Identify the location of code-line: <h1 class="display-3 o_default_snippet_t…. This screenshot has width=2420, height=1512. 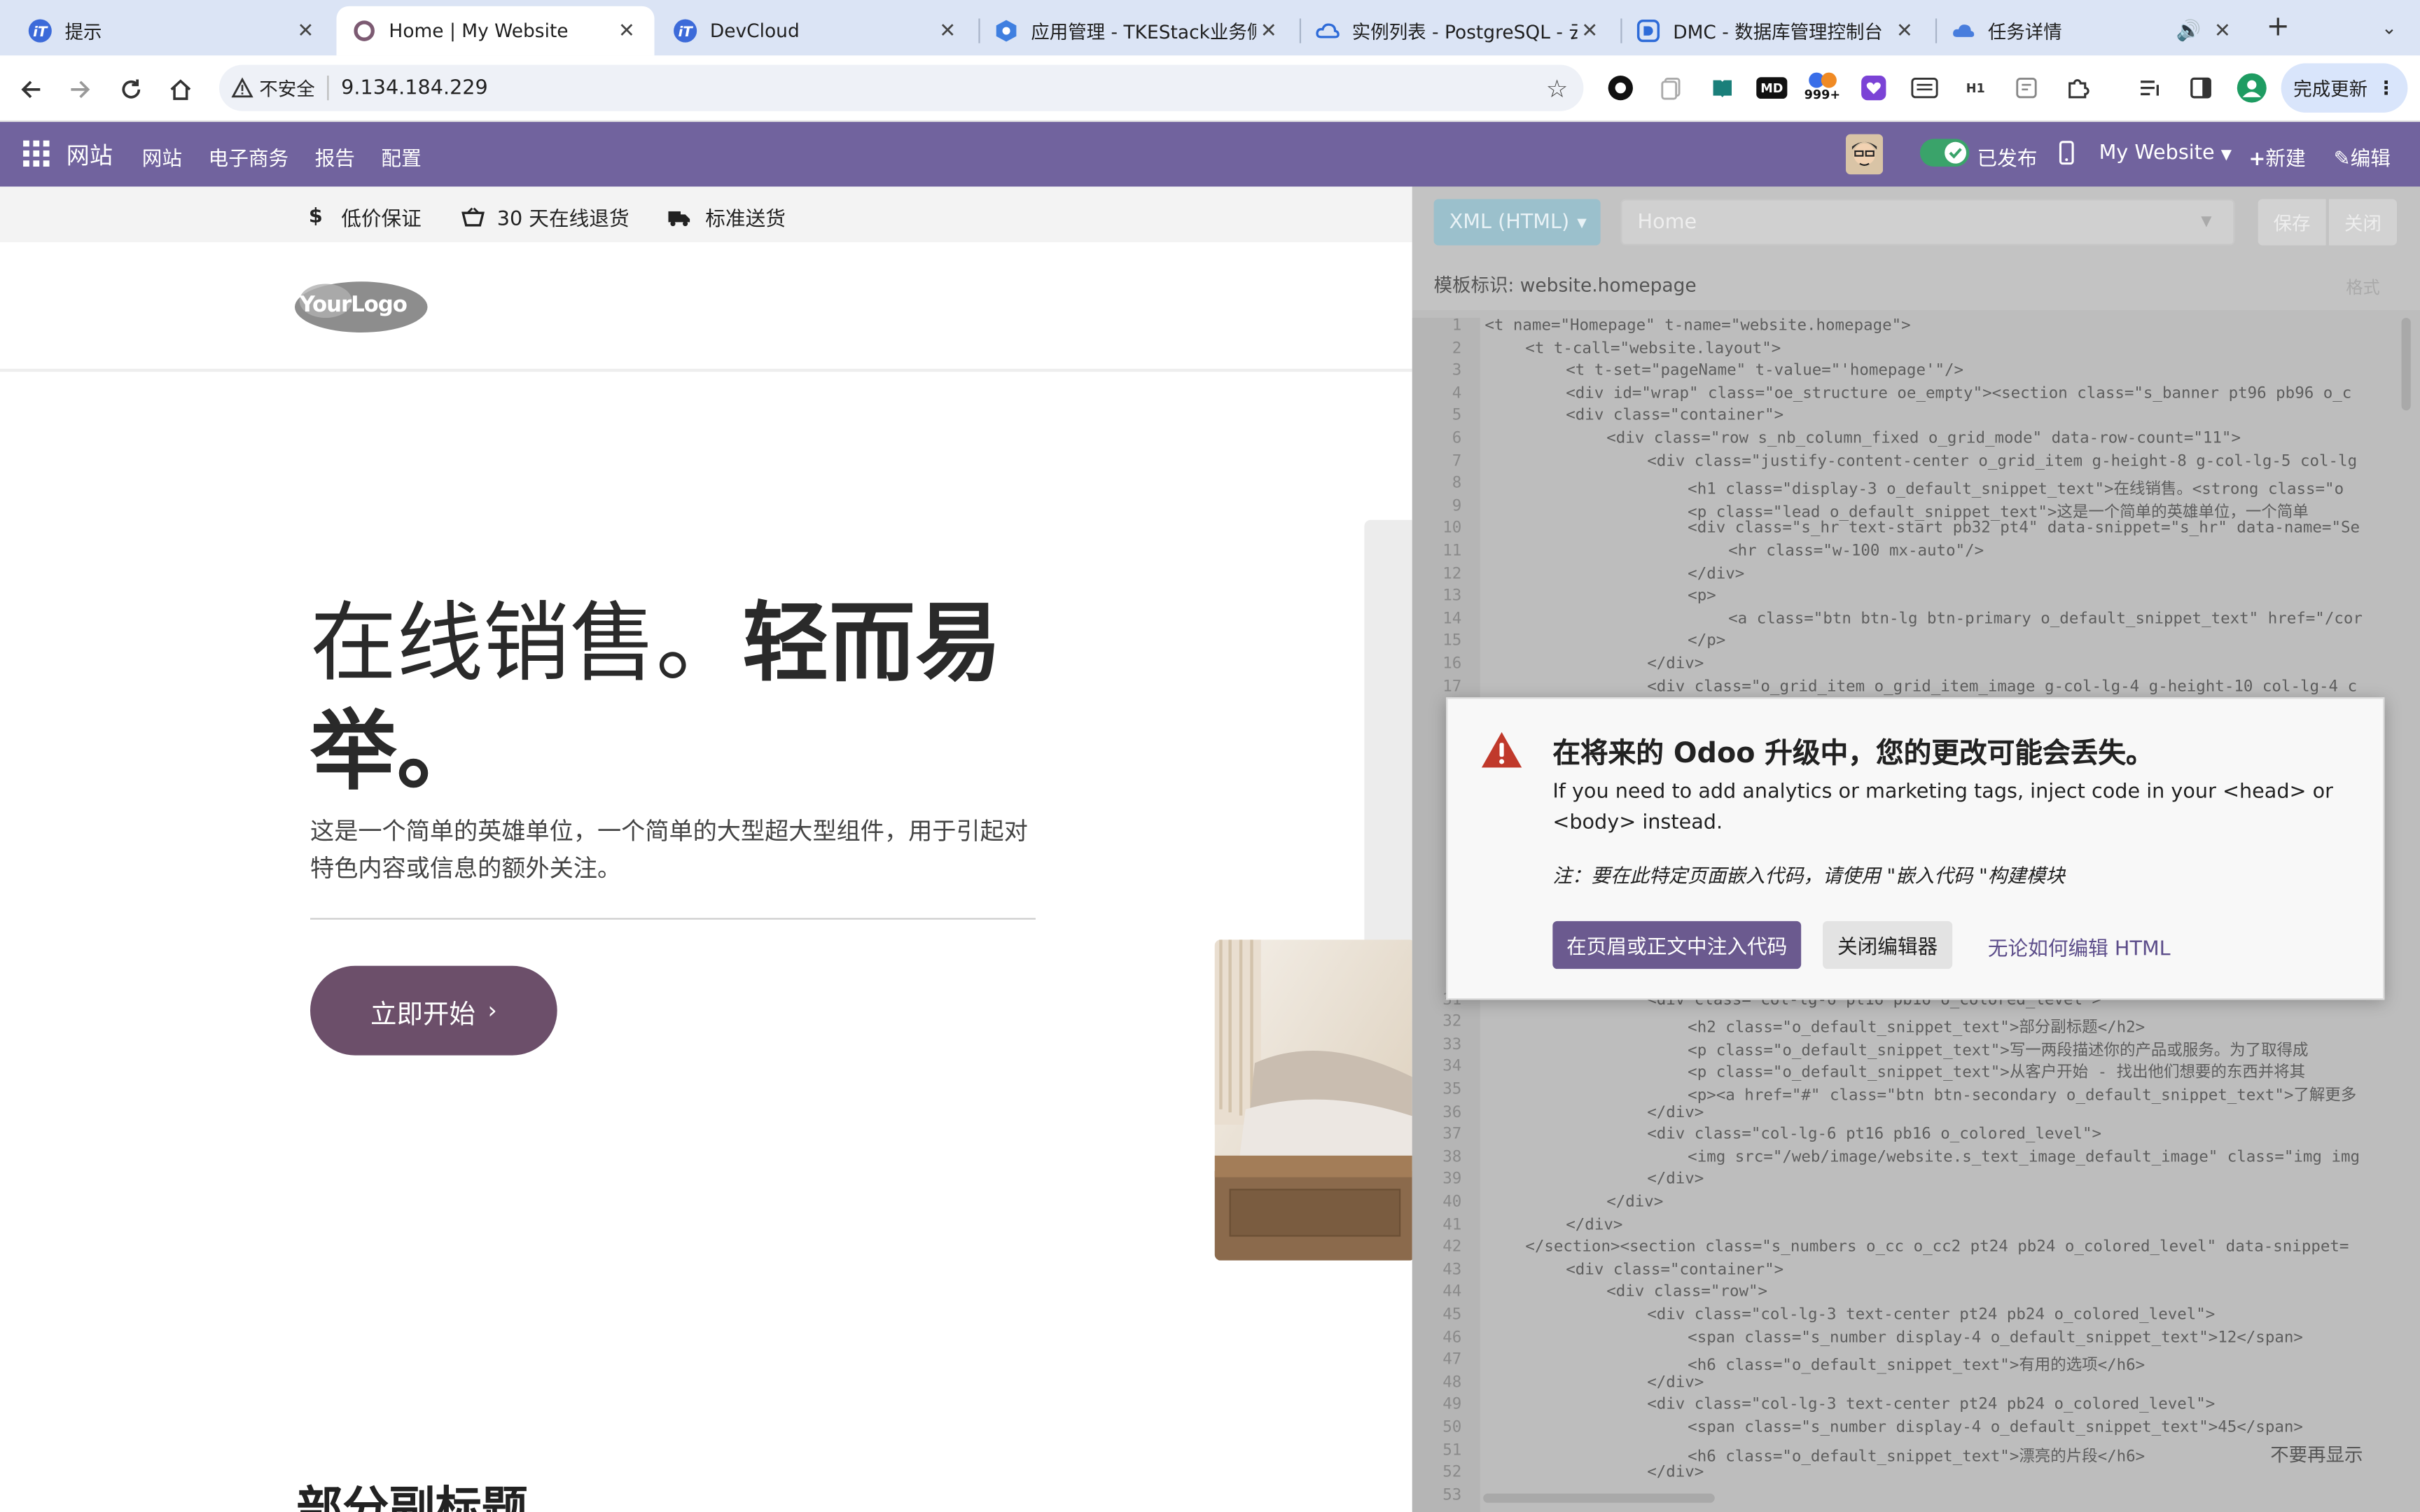
(2016, 486).